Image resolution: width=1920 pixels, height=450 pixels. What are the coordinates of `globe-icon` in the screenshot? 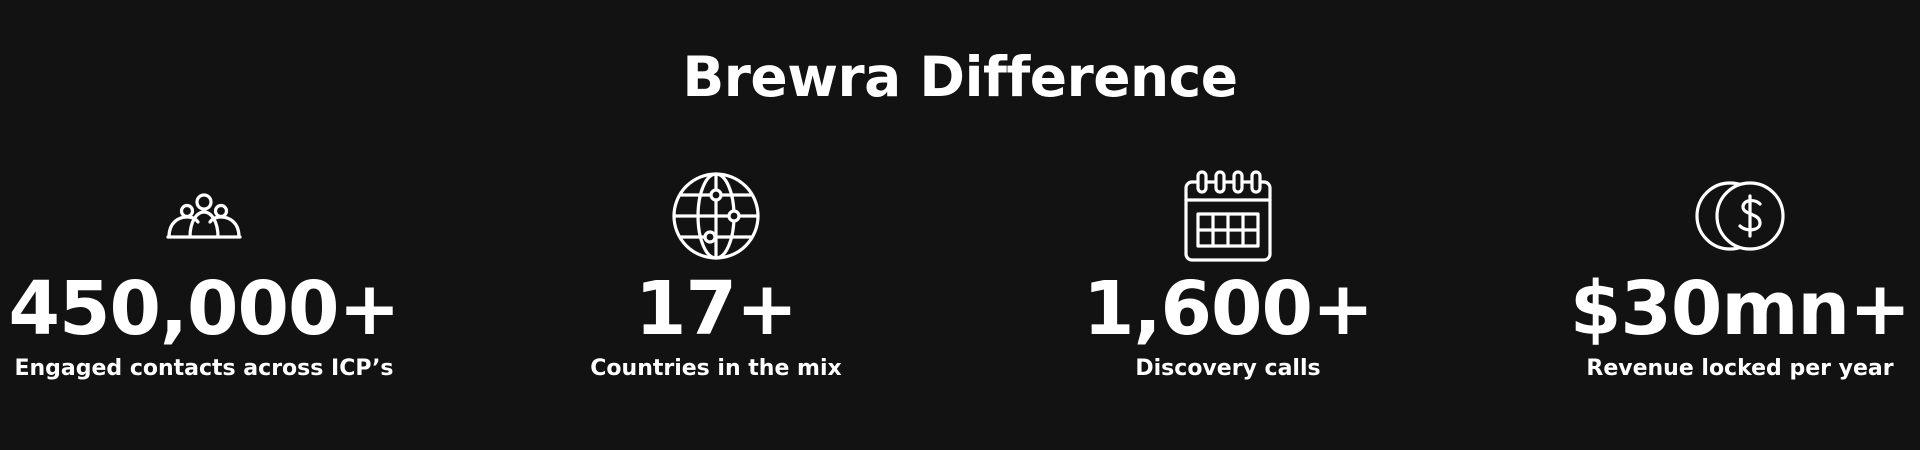 It's located at (716, 216).